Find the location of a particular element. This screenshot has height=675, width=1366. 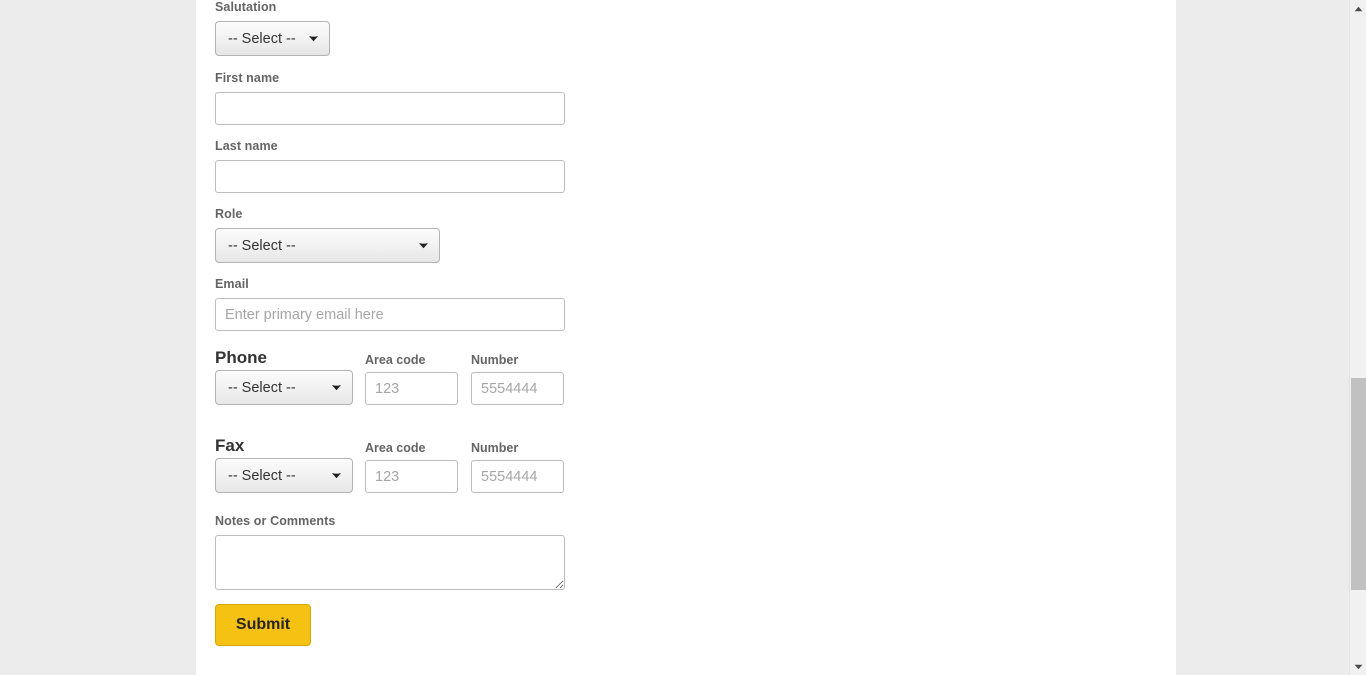

field-last-name: Last name is located at coordinates (425, 166).